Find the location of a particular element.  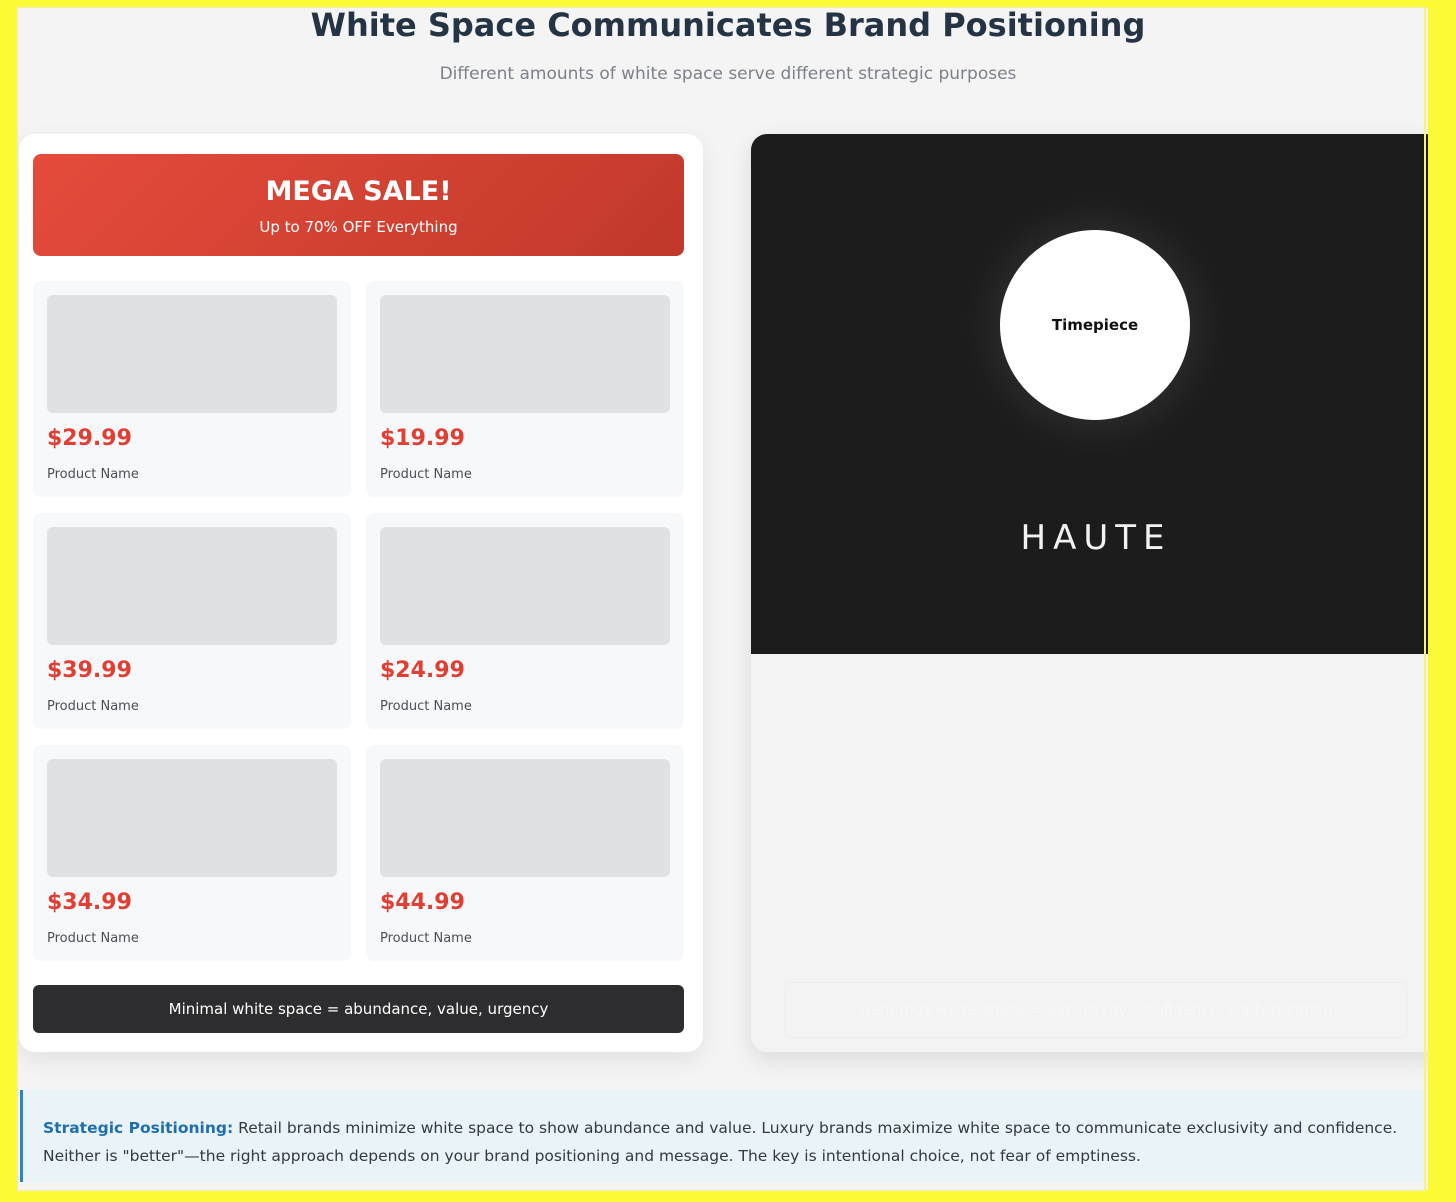

product-price: $39.99 is located at coordinates (89, 670).